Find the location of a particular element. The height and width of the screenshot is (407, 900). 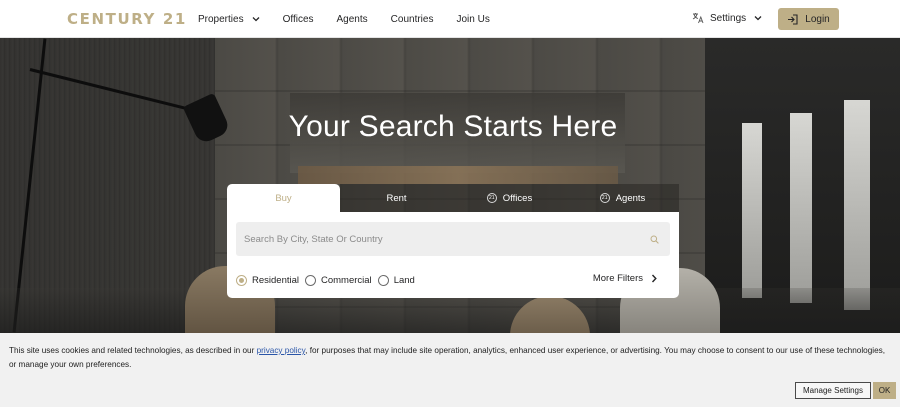

property-type-radios: Residential Commercial Land is located at coordinates (328, 280).